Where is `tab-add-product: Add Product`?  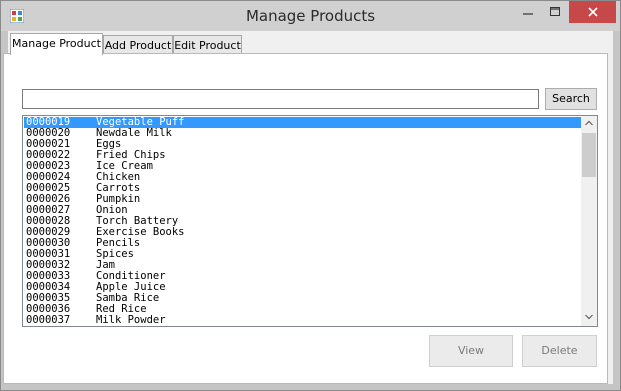
tab-add-product: Add Product is located at coordinates (138, 45).